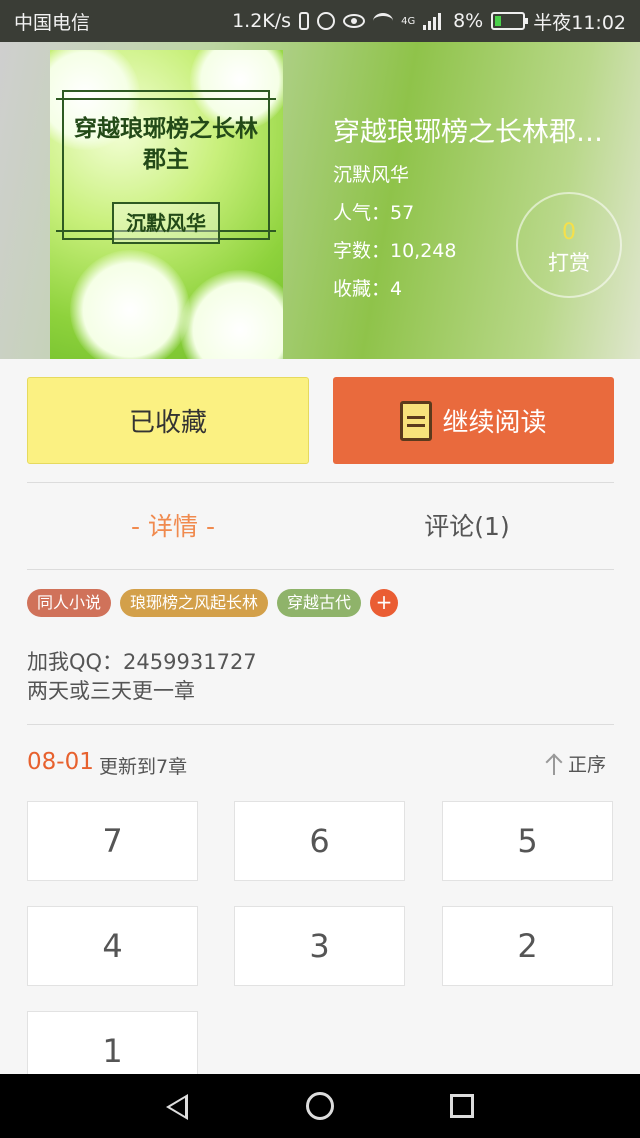 The height and width of the screenshot is (1138, 640). I want to click on tag-list: 同人小说 琅琊榜之风起长林 穿越古代 +, so click(213, 603).